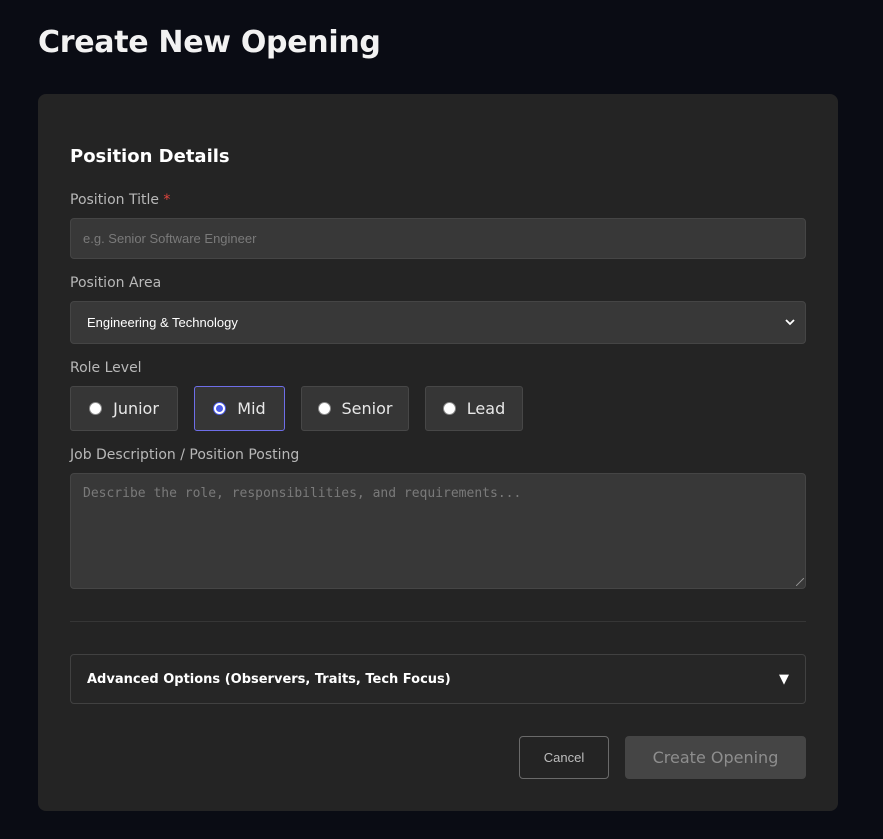 The width and height of the screenshot is (883, 839). What do you see at coordinates (564, 757) in the screenshot?
I see `cancel-button: Cancel` at bounding box center [564, 757].